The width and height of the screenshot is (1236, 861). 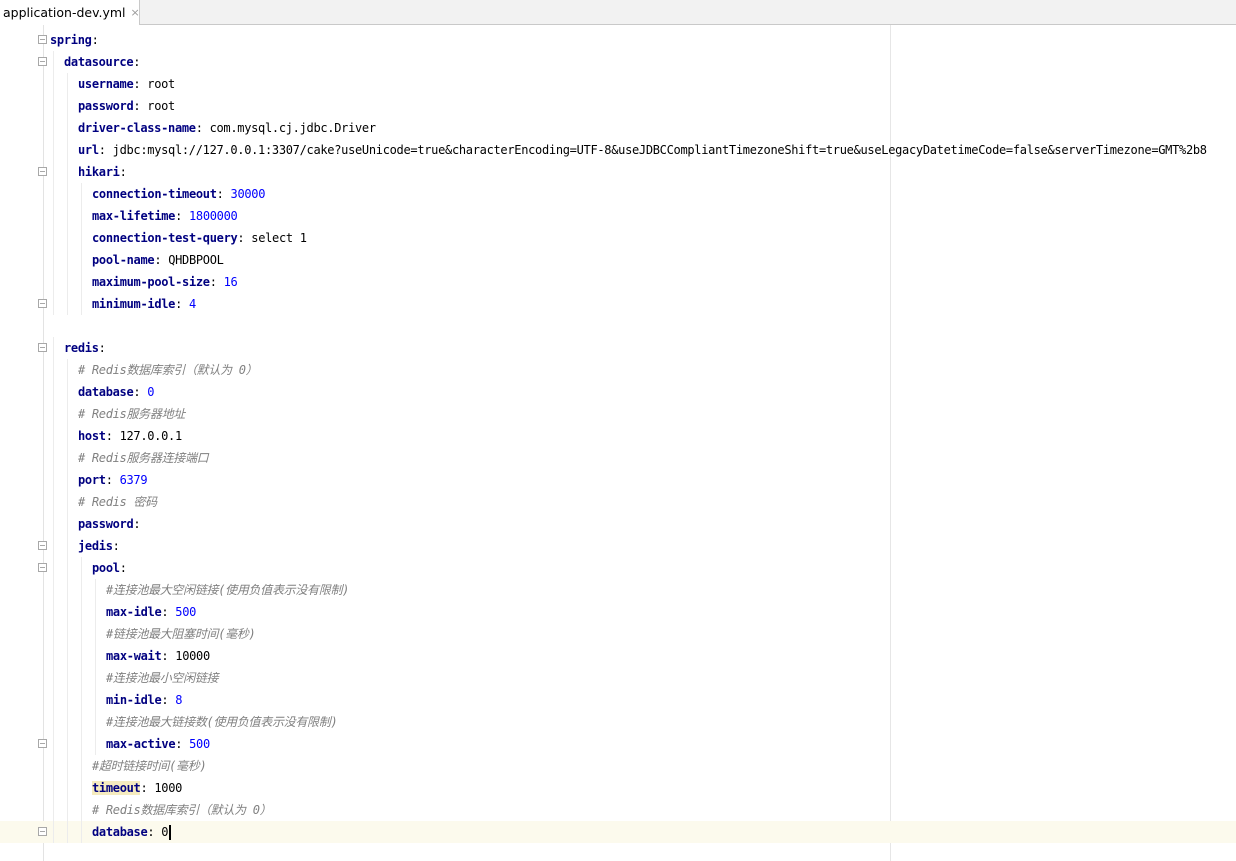 What do you see at coordinates (92, 480) in the screenshot?
I see `yaml-key: port` at bounding box center [92, 480].